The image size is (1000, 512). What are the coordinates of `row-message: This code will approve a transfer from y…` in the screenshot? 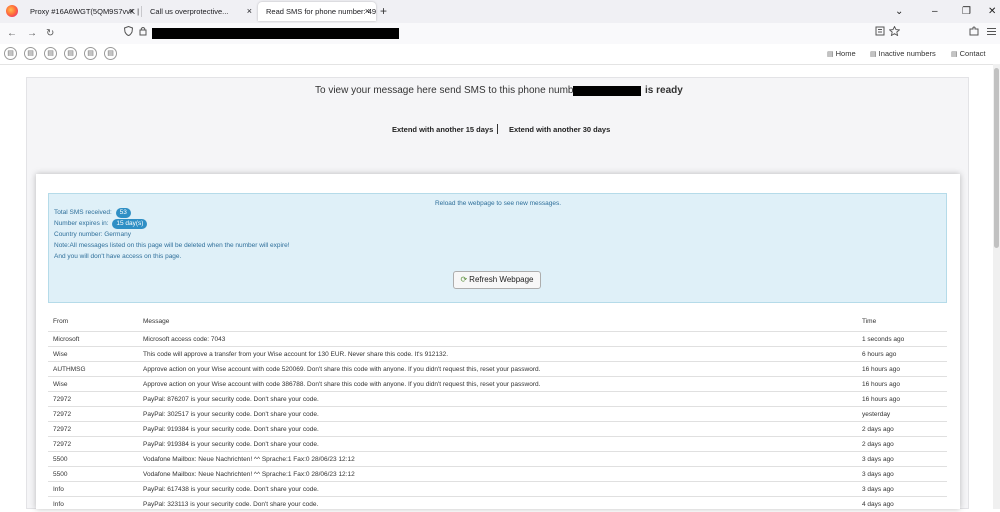 It's located at (296, 354).